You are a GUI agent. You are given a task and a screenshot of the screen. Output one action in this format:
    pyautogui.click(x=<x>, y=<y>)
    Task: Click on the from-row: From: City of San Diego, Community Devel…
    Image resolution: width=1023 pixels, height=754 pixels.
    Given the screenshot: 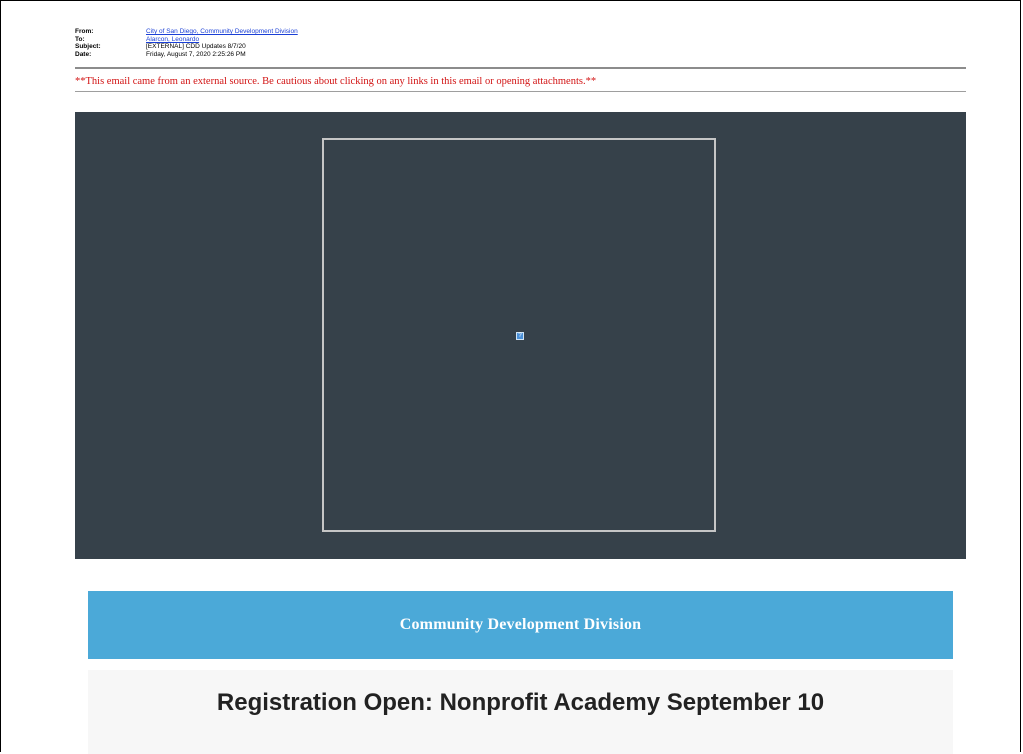 What is the action you would take?
    pyautogui.click(x=186, y=32)
    